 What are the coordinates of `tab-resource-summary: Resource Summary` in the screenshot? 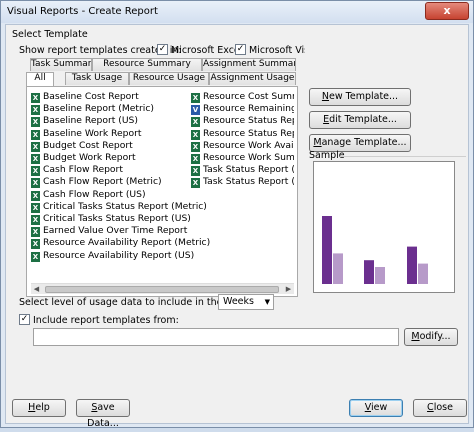 It's located at (147, 64).